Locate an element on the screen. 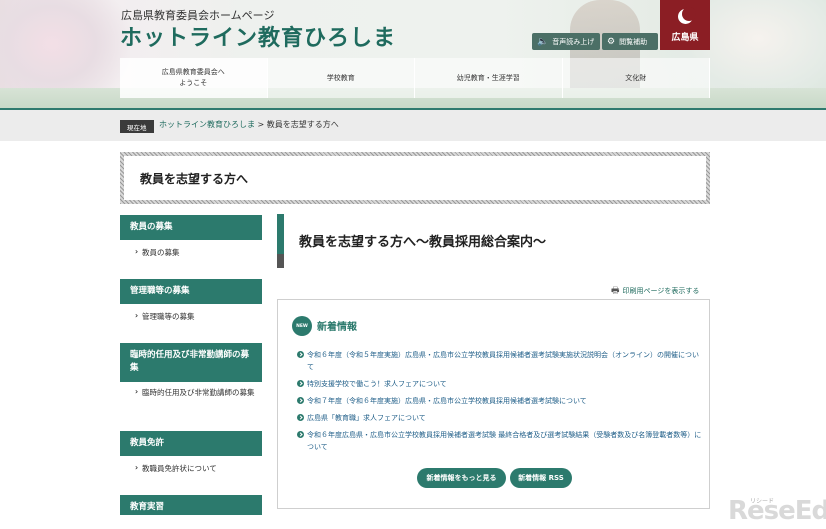 This screenshot has height=529, width=826. voice-readout-label: 音声読み上げ is located at coordinates (573, 41).